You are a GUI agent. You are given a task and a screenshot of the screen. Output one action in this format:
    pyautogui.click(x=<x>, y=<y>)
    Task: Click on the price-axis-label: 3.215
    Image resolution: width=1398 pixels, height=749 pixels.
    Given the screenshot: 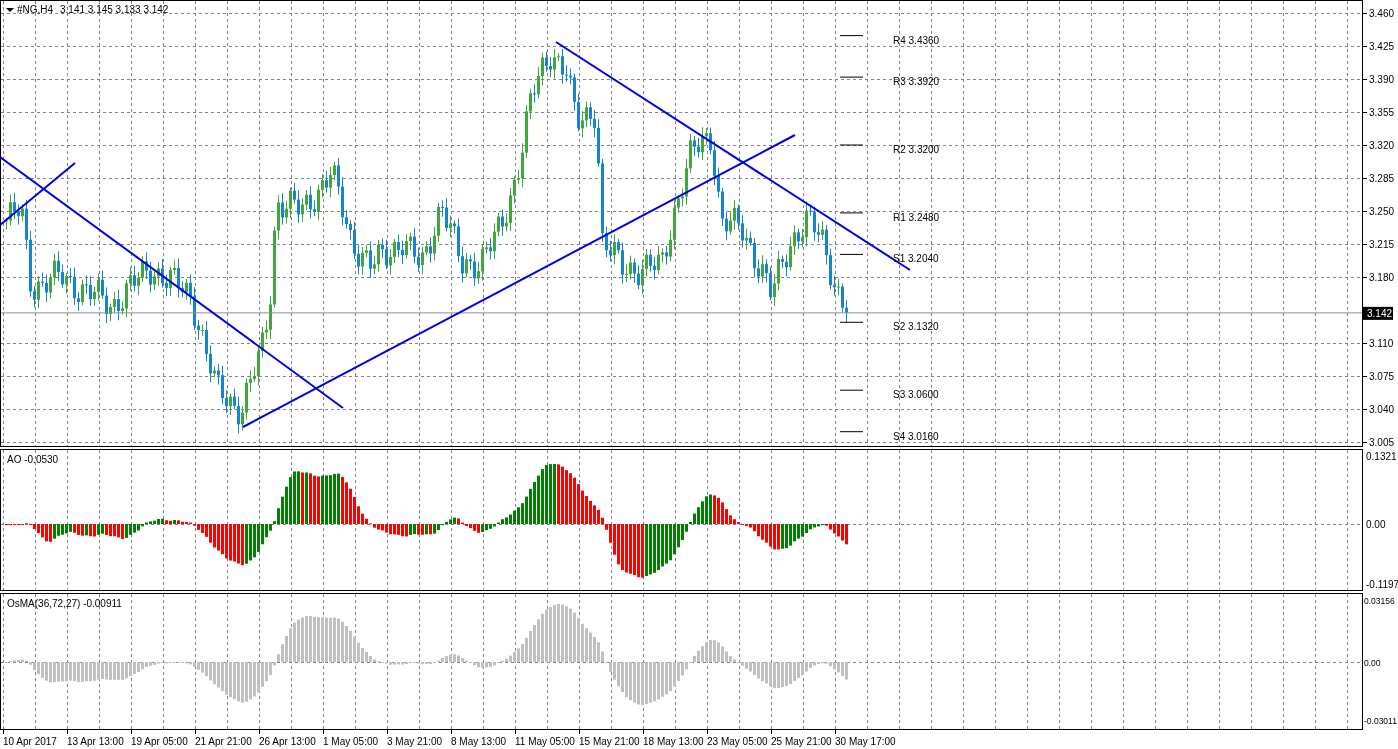 What is the action you would take?
    pyautogui.click(x=1382, y=244)
    